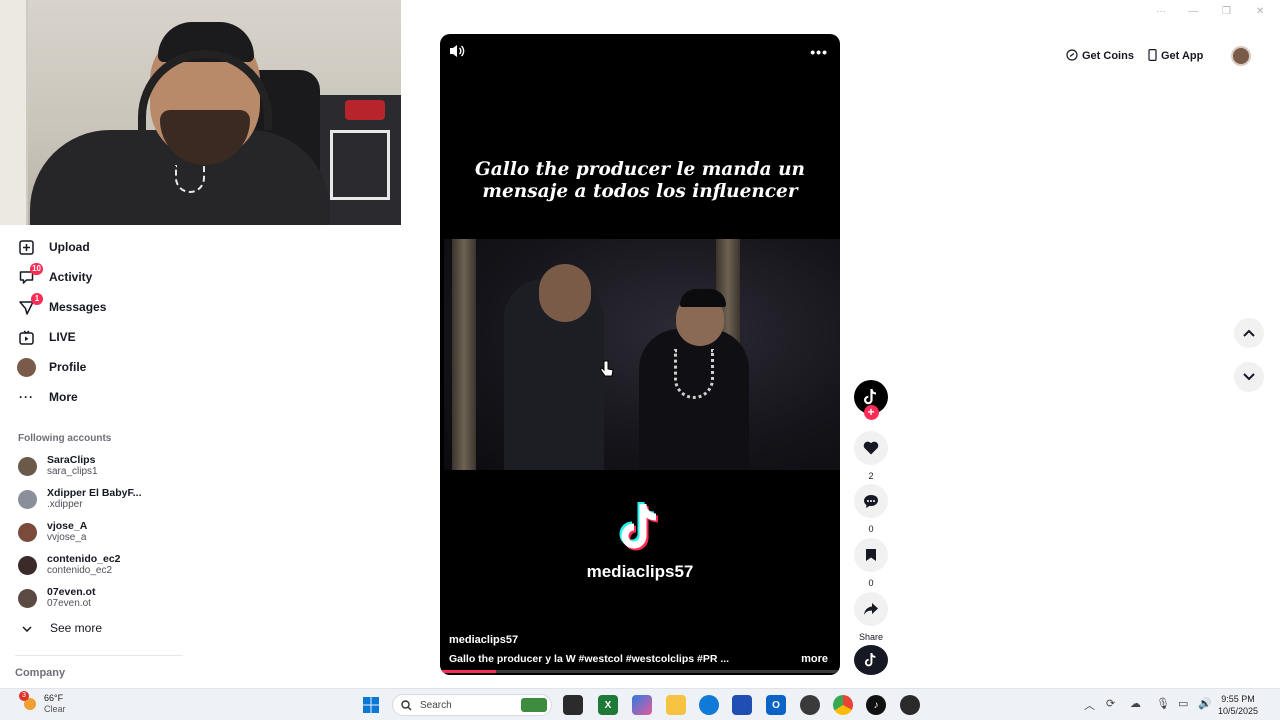 This screenshot has height=720, width=1280. Describe the element at coordinates (84, 559) in the screenshot. I see `account-name: contenido_ec2` at that location.